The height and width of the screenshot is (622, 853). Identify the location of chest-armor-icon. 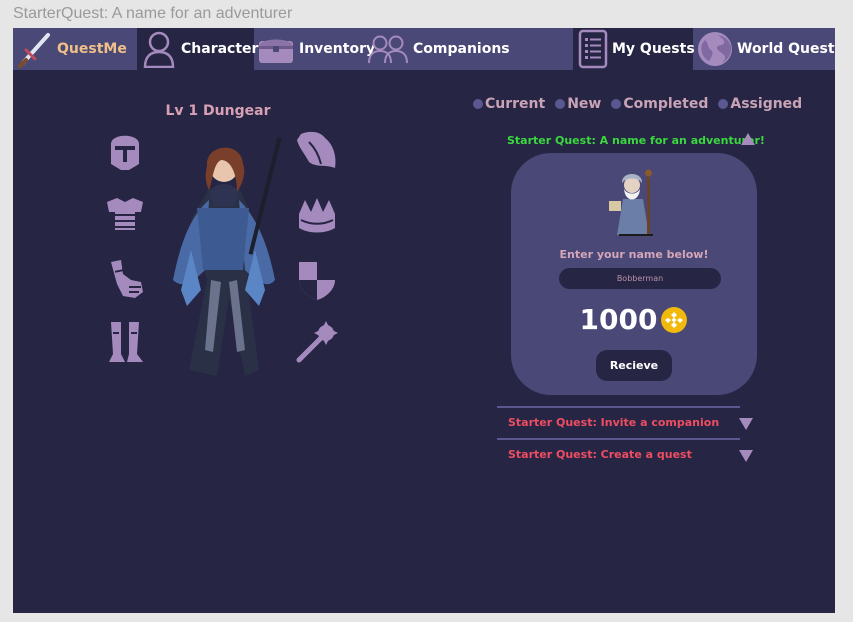
(123, 216).